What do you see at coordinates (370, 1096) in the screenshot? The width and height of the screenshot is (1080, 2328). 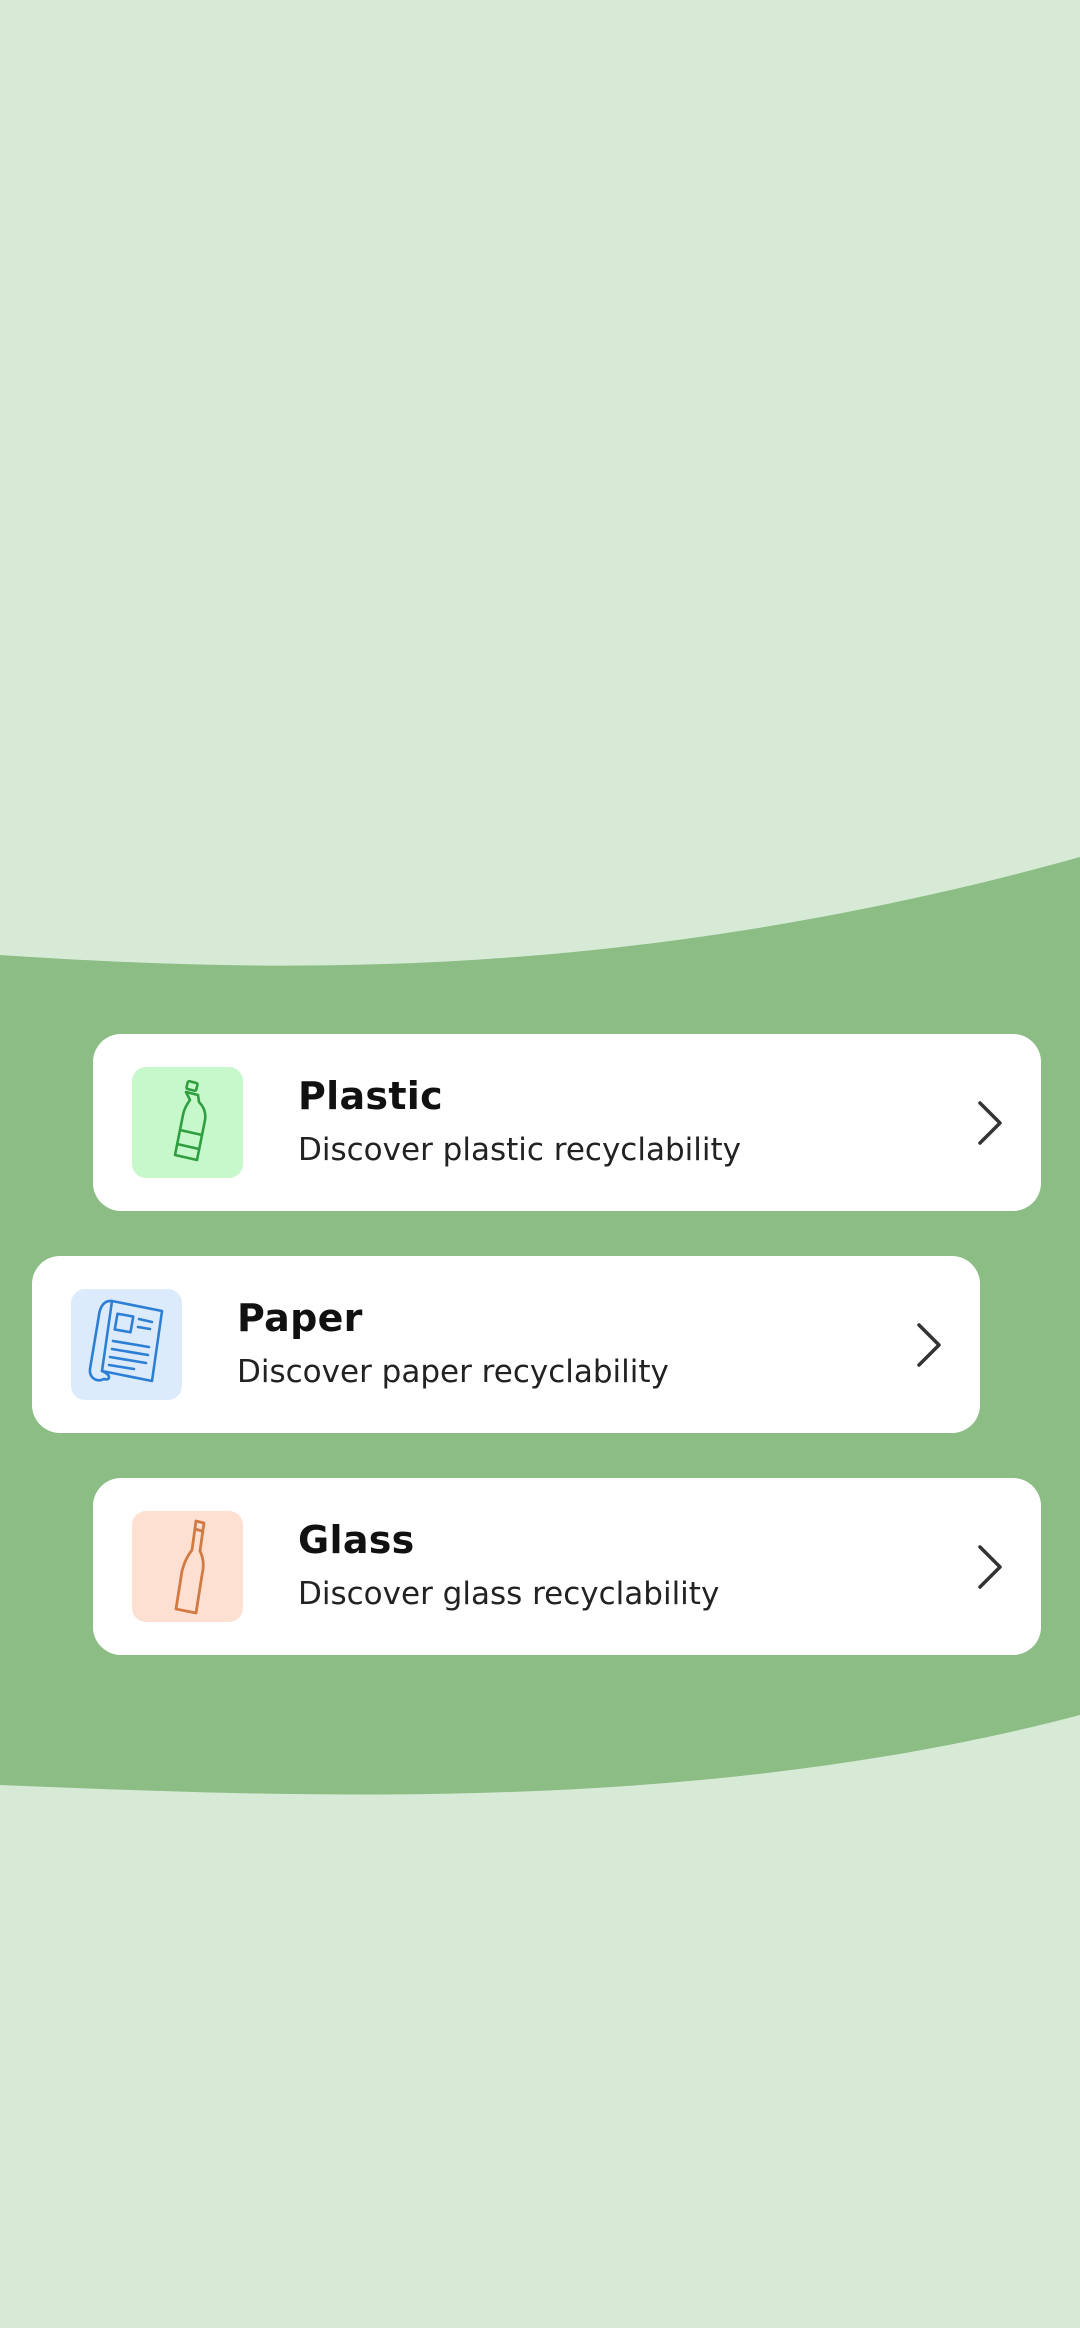 I see `category-title: Plastic` at bounding box center [370, 1096].